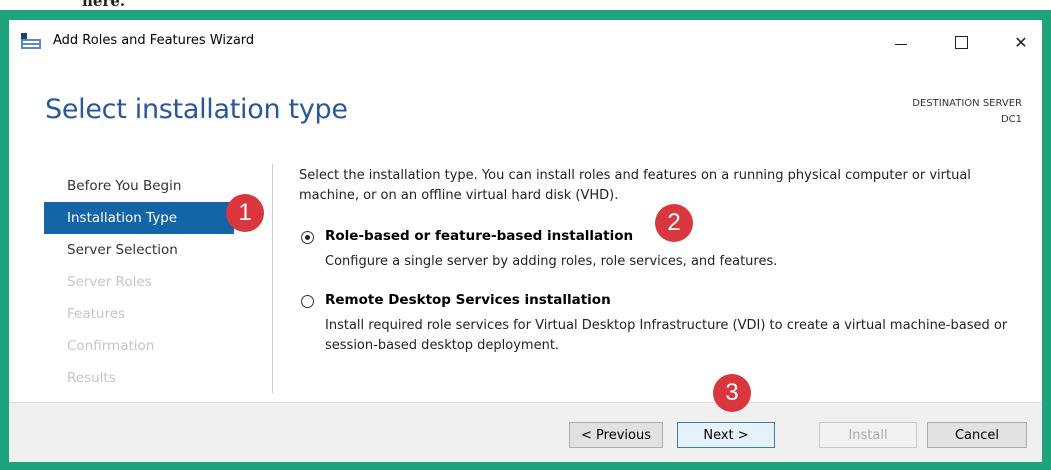  I want to click on option-title: Remote Desktop Services installation, so click(468, 300).